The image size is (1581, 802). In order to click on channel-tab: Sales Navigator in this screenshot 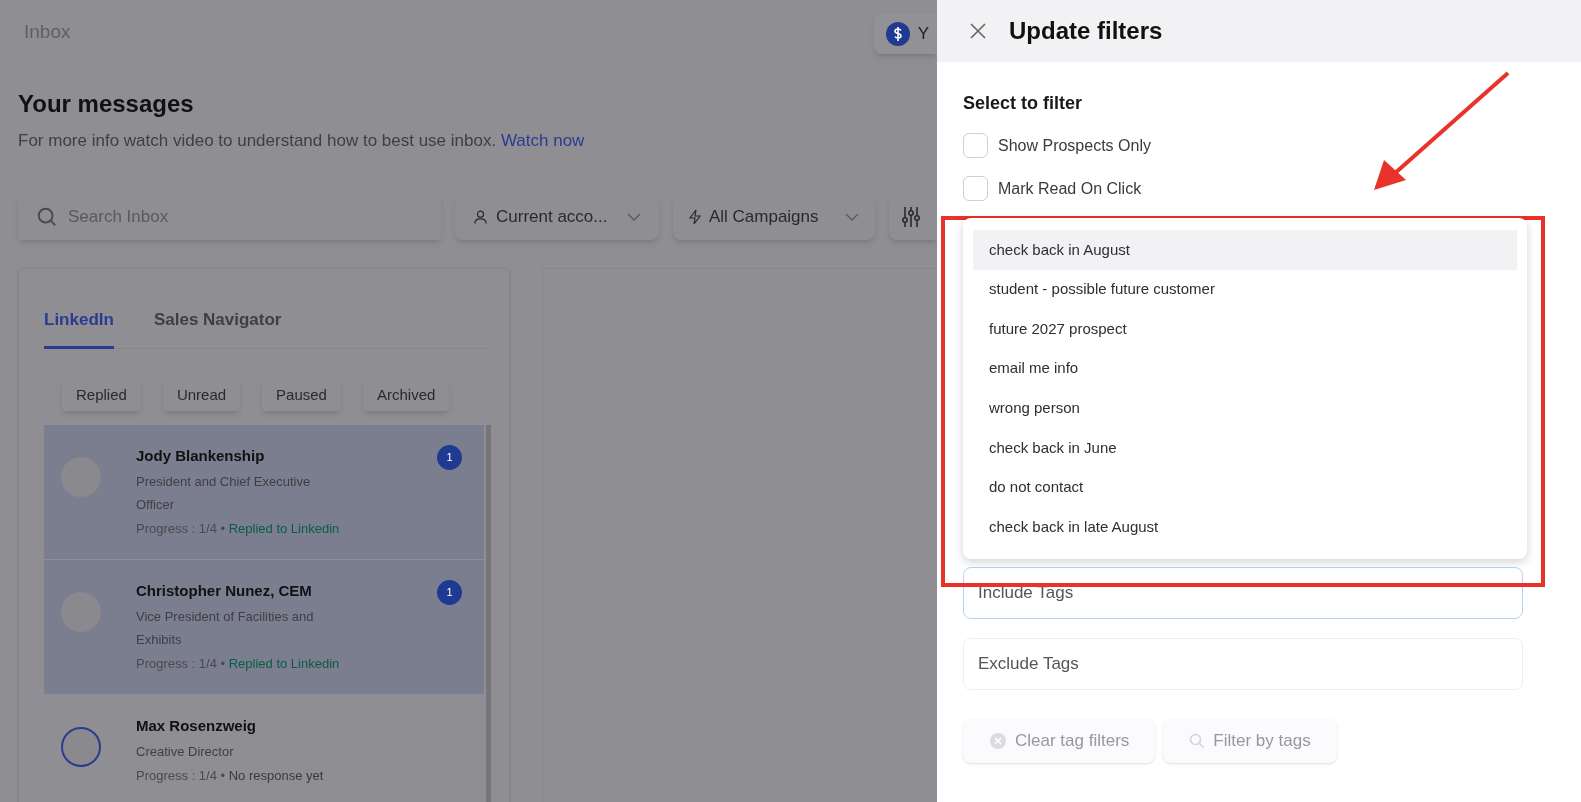, I will do `click(217, 327)`.